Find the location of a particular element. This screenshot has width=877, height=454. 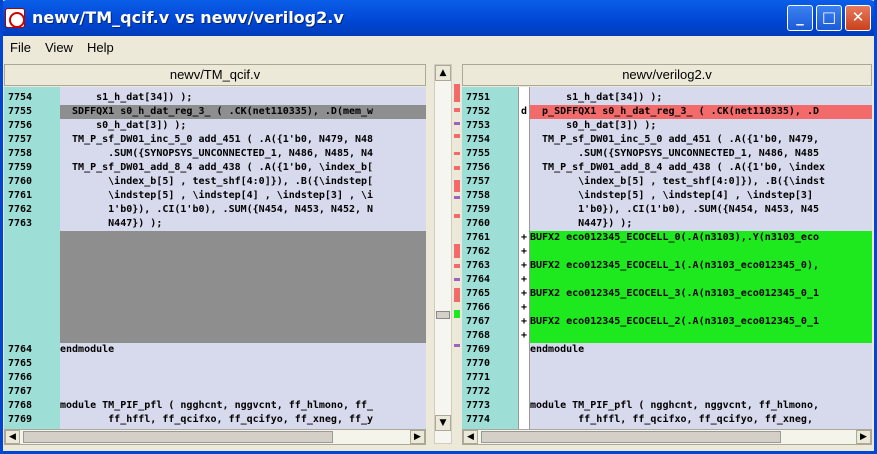

code-line: 1'b0}), .CI(1'b0), .SUM({N454, N453, N45 is located at coordinates (674, 209).